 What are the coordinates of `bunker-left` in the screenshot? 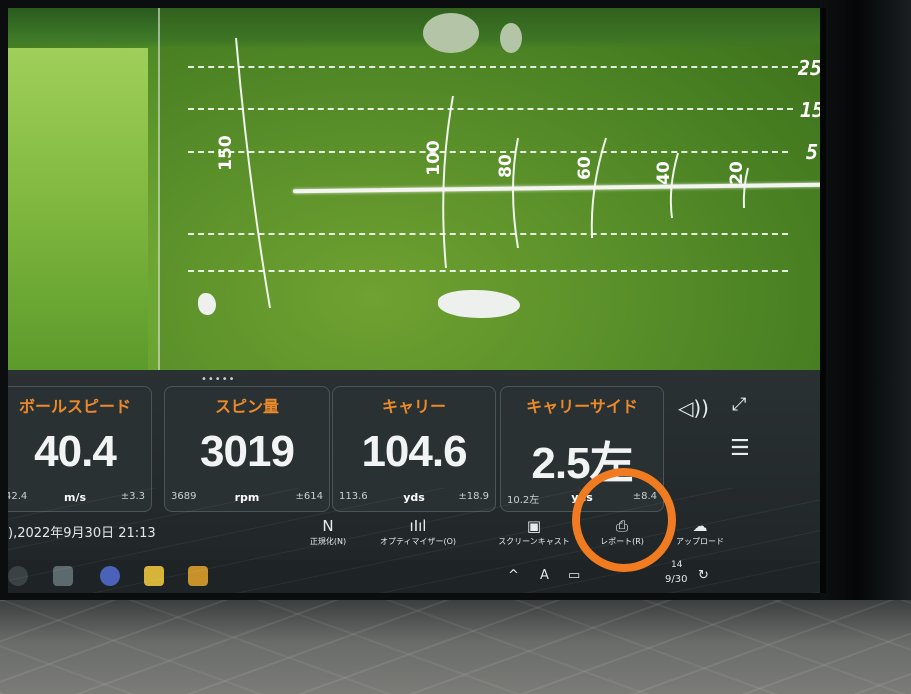 It's located at (207, 304).